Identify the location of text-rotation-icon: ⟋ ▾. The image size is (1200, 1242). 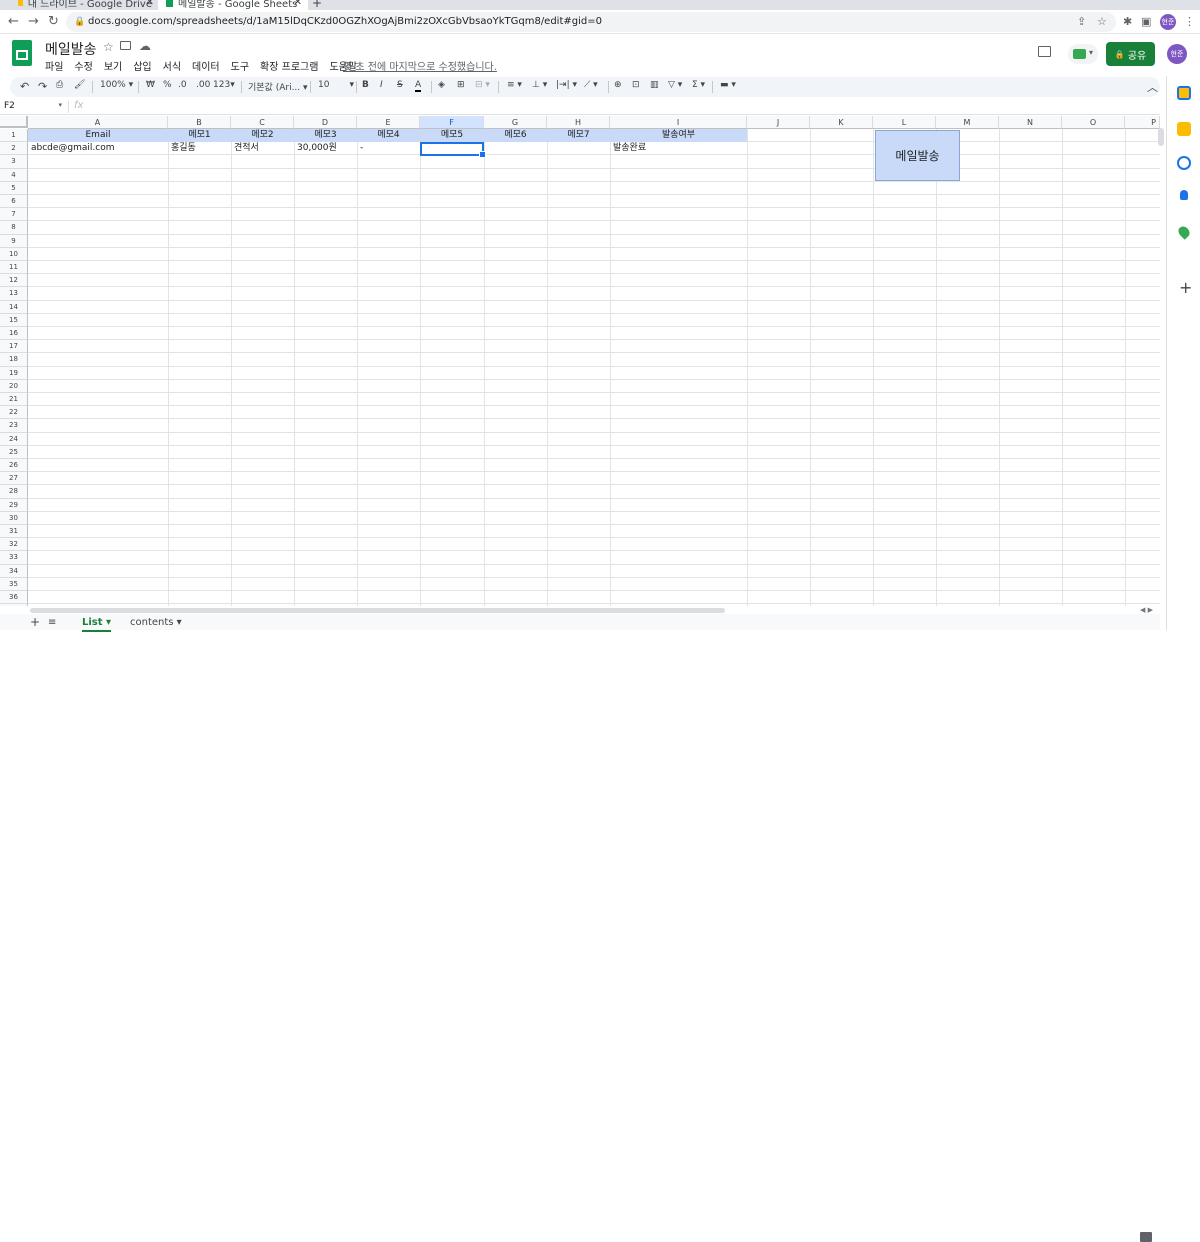
(591, 85).